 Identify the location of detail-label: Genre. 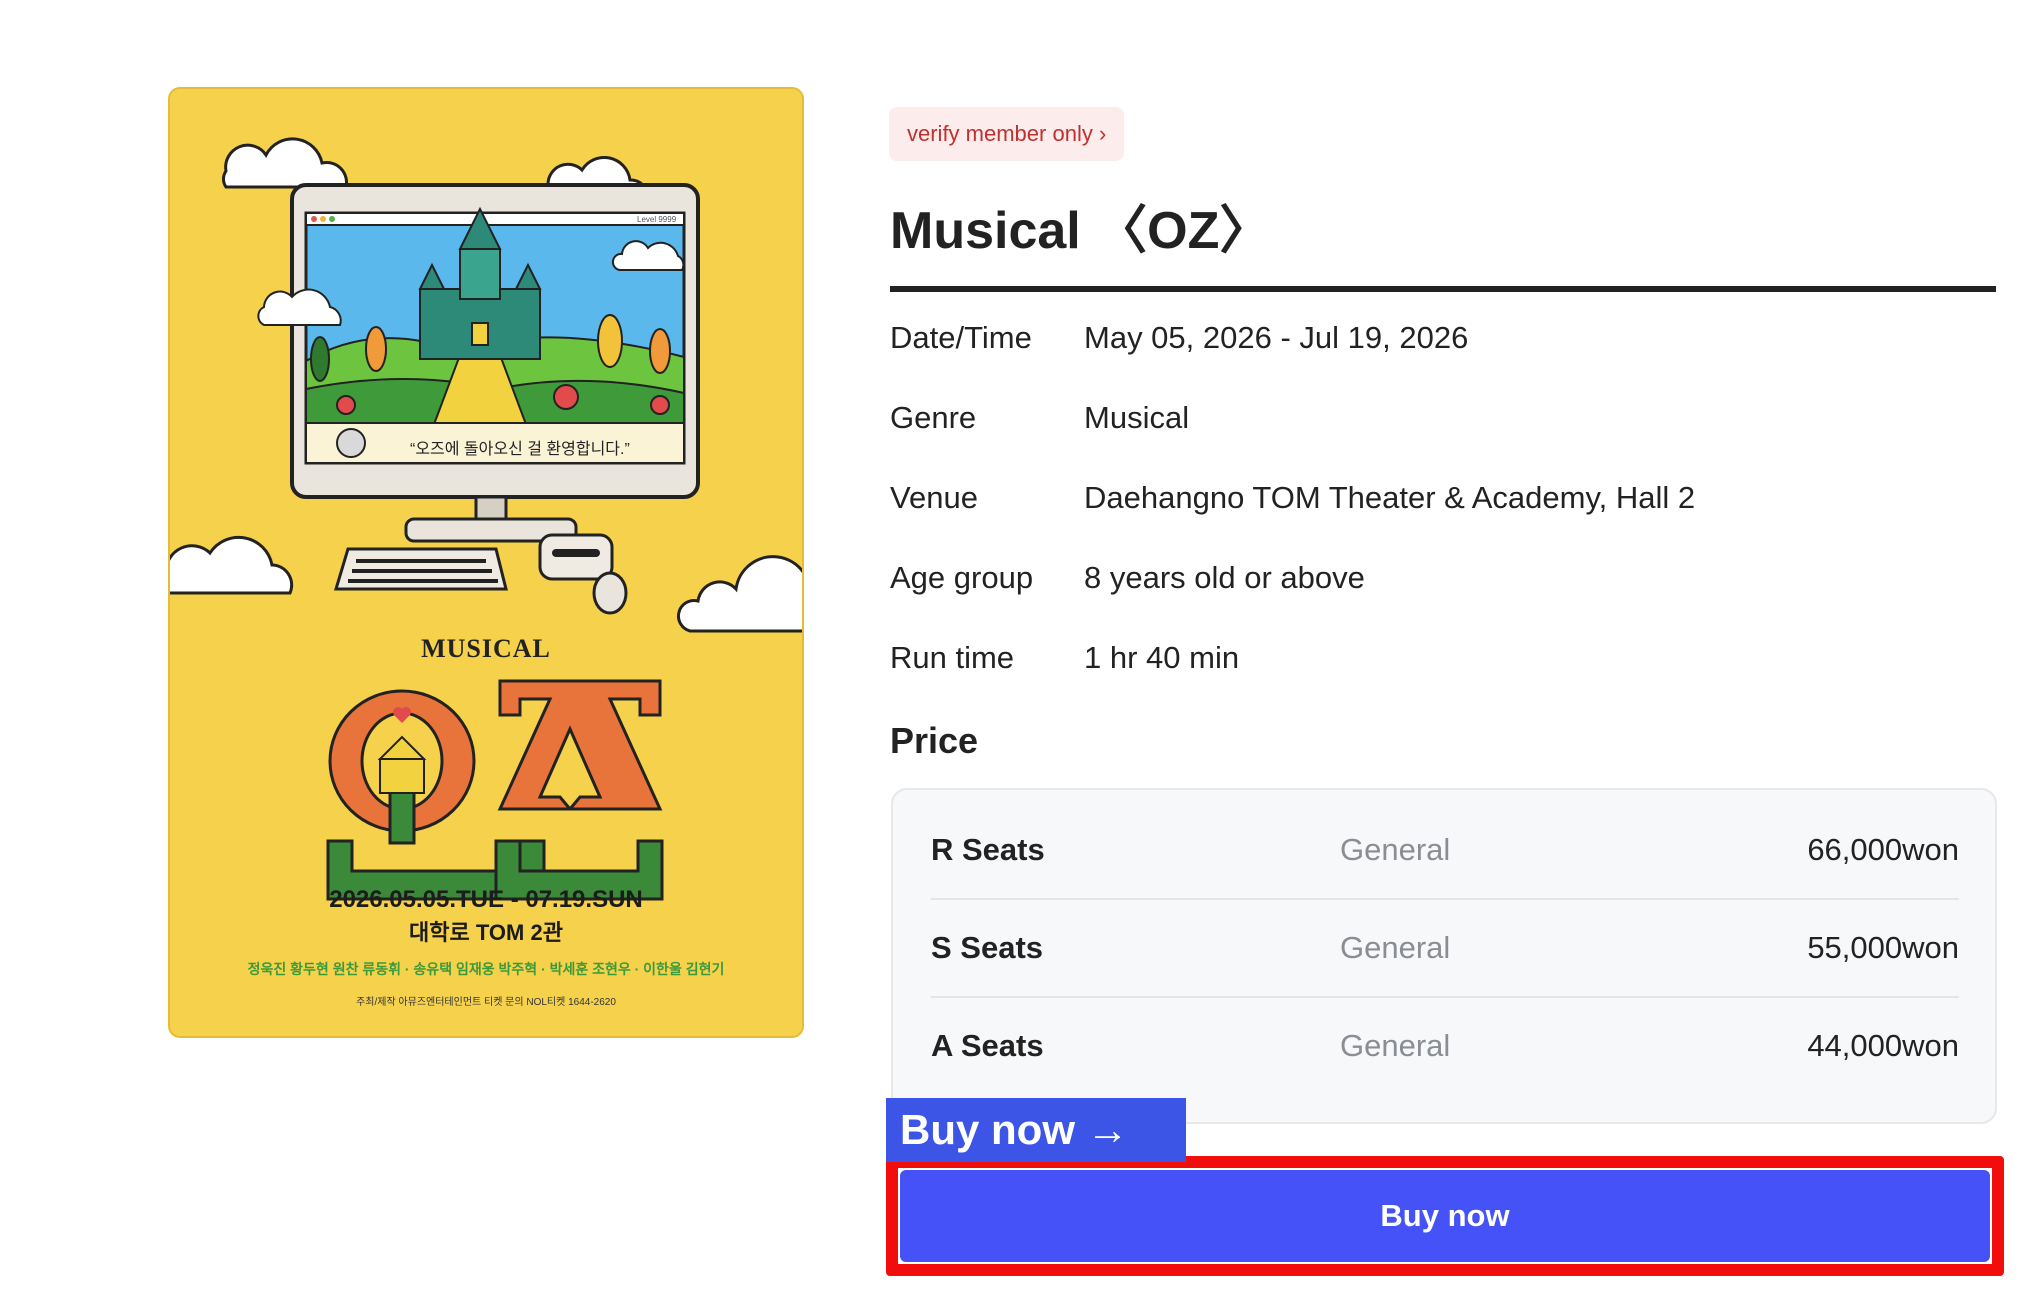
(933, 417).